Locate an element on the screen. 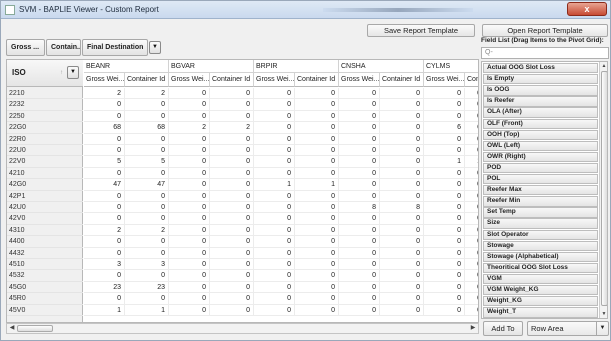 Image resolution: width=611 pixels, height=341 pixels. field-list-item: Stowage (Alphabetical) is located at coordinates (540, 257).